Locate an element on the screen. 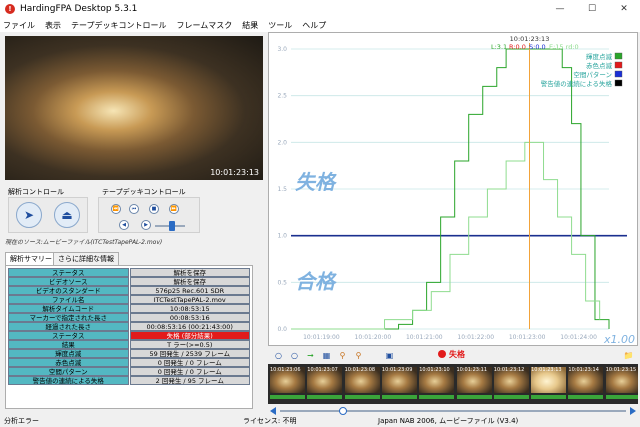 Image resolution: width=640 pixels, height=427 pixels. fail-indicator: 失格 is located at coordinates (451, 354).